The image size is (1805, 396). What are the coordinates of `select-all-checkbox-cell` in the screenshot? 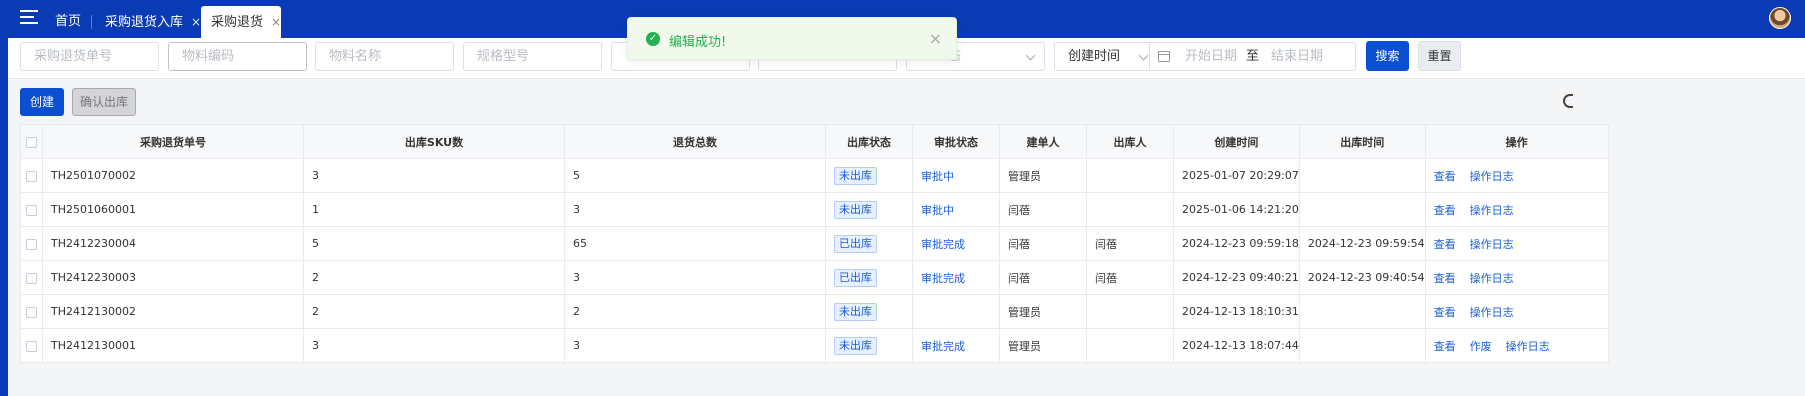 It's located at (31, 141).